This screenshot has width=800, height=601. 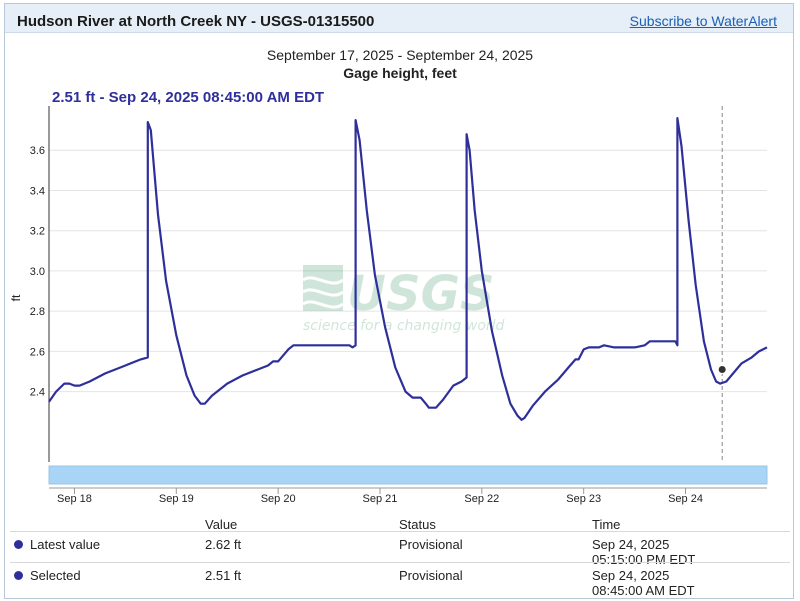 I want to click on x-tick-label: Sep 23, so click(x=583, y=499).